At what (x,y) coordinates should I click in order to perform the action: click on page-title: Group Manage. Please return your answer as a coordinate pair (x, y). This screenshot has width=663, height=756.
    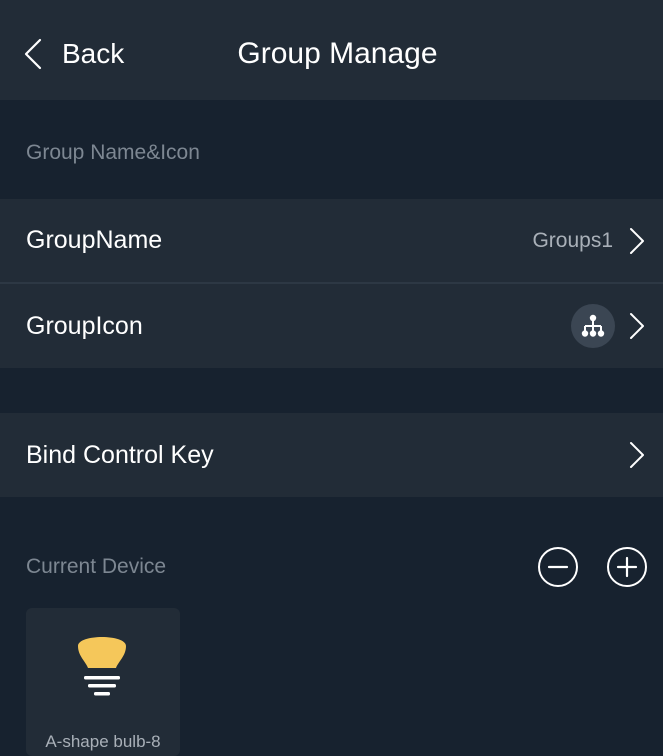
    Looking at the image, I should click on (337, 53).